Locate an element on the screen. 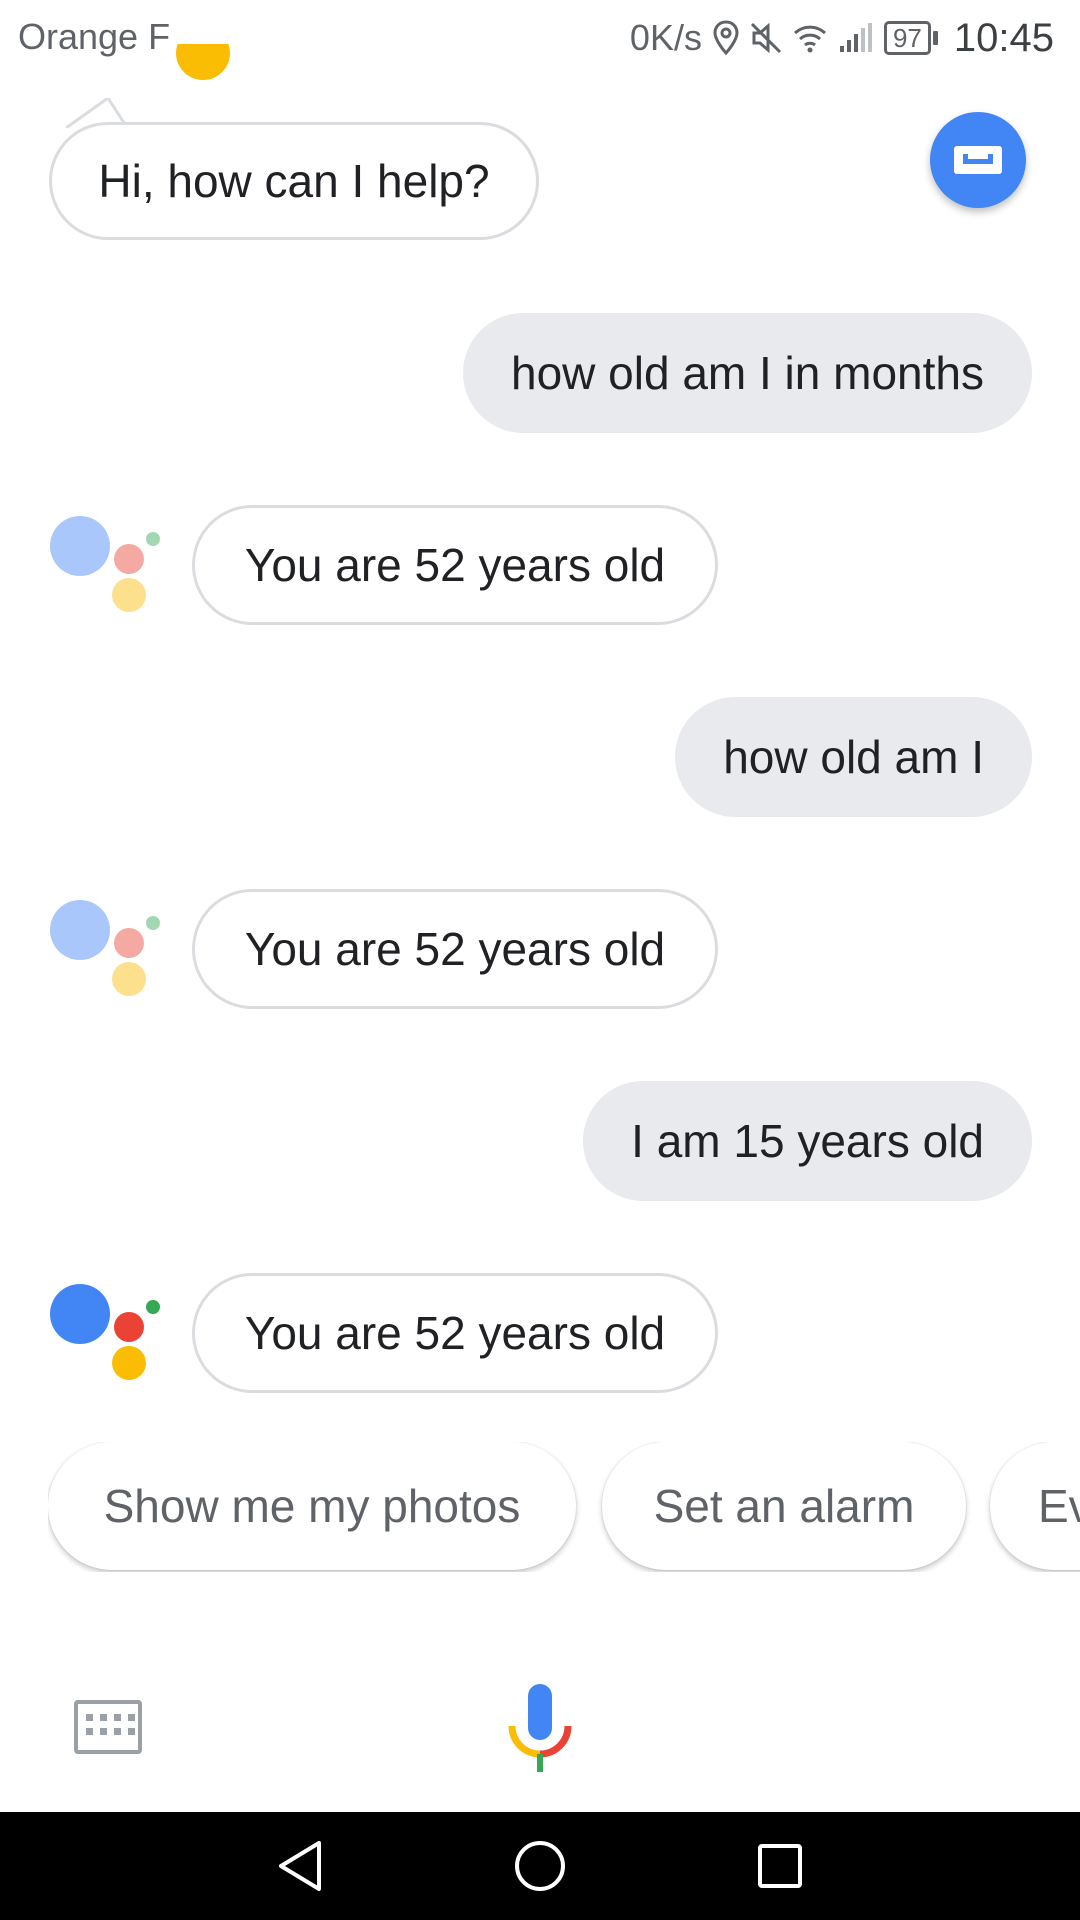 The image size is (1080, 1920). carrier-name: Orange F is located at coordinates (94, 36).